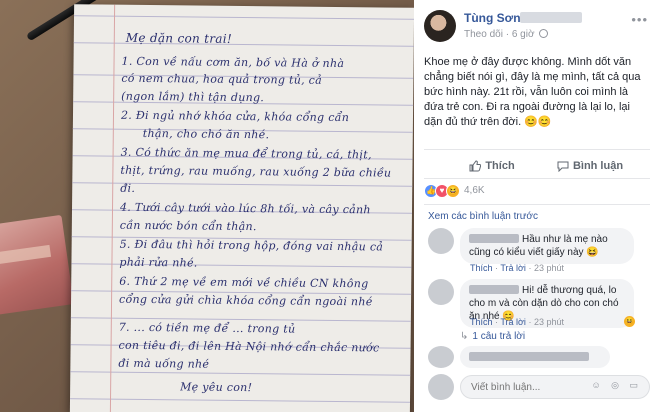 This screenshot has height=412, width=660. What do you see at coordinates (506, 34) in the screenshot?
I see `post-meta: Theo dõi · 6 giờ` at bounding box center [506, 34].